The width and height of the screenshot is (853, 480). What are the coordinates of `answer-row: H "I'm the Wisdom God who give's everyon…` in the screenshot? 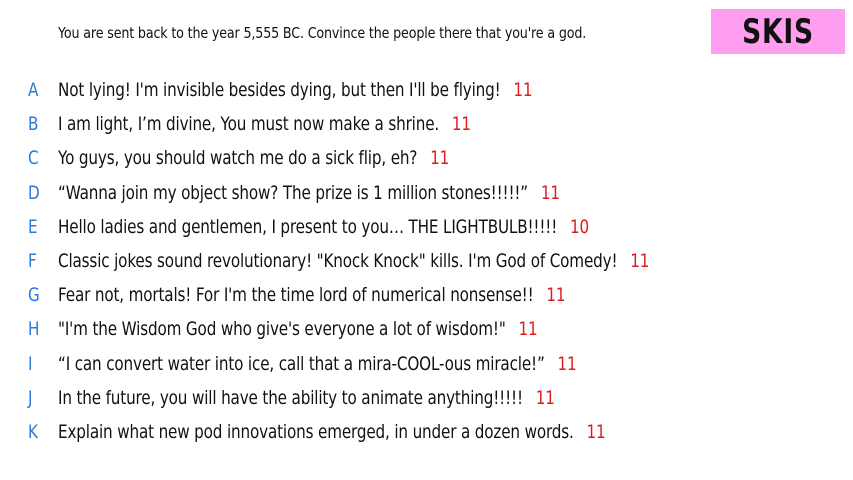 It's located at (426, 329).